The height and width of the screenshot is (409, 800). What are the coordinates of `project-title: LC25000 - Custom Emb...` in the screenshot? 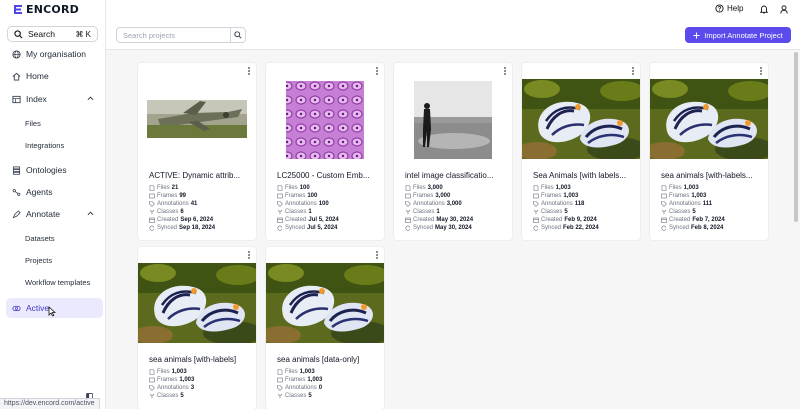 It's located at (329, 175).